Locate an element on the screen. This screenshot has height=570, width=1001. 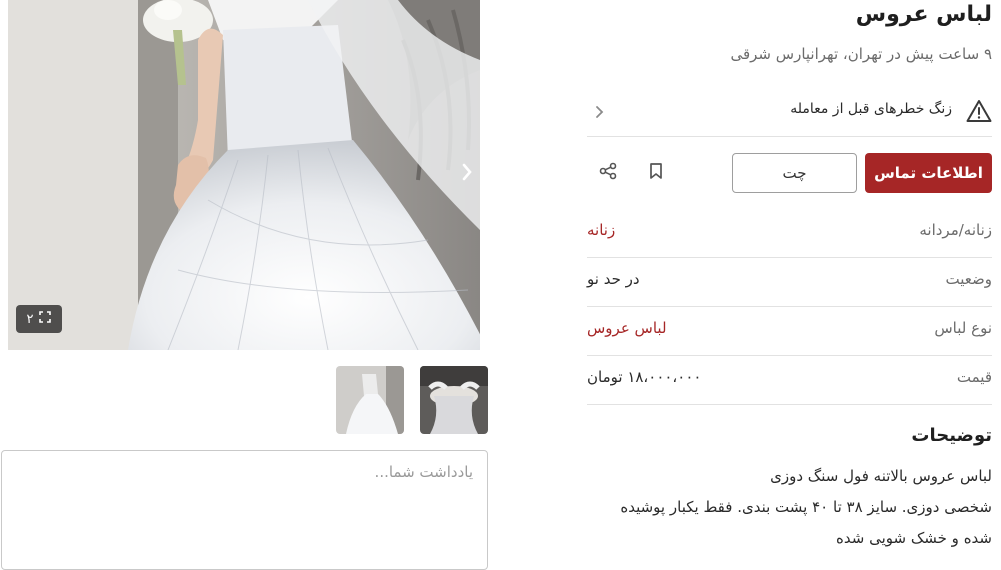
description-line: شده و خشک شویی شده is located at coordinates (914, 538).